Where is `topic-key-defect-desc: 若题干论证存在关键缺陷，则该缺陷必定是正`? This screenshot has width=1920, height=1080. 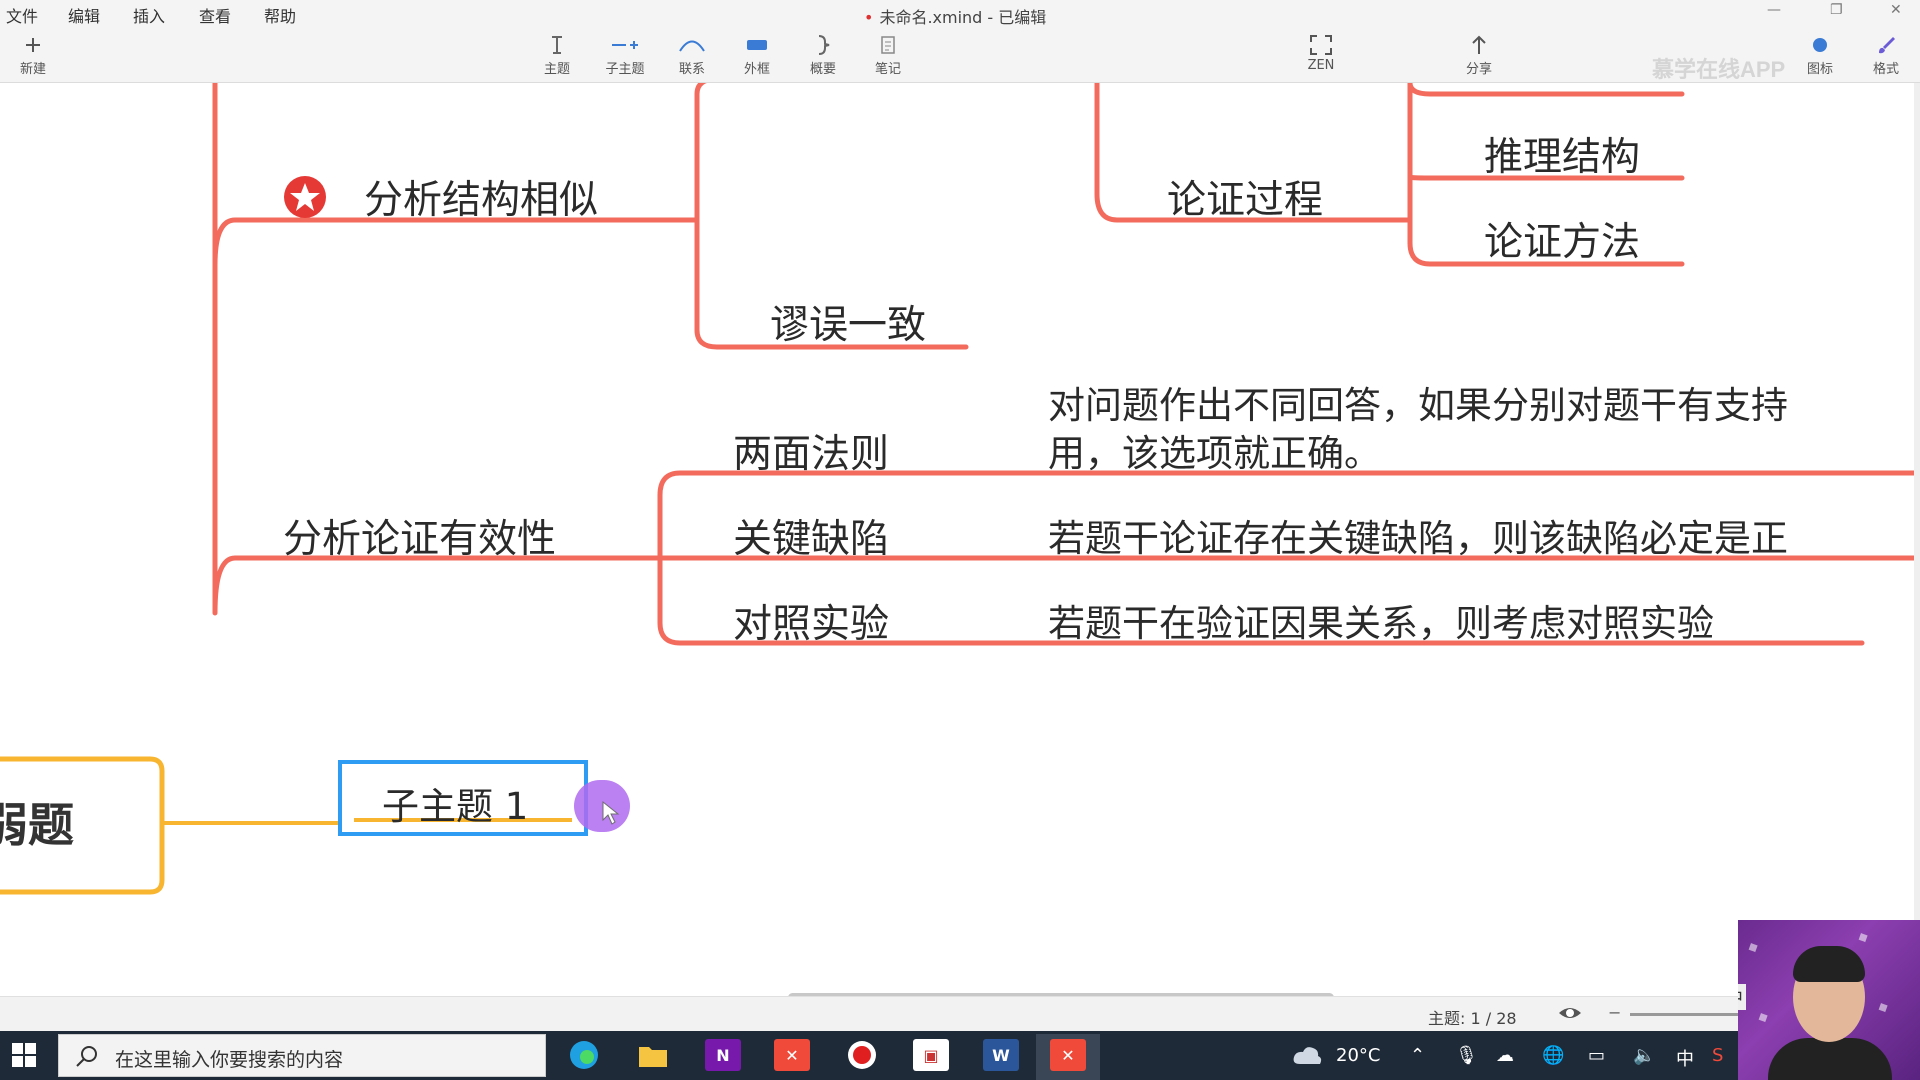
topic-key-defect-desc: 若题干论证存在关键缺陷，则该缺陷必定是正 is located at coordinates (1418, 535).